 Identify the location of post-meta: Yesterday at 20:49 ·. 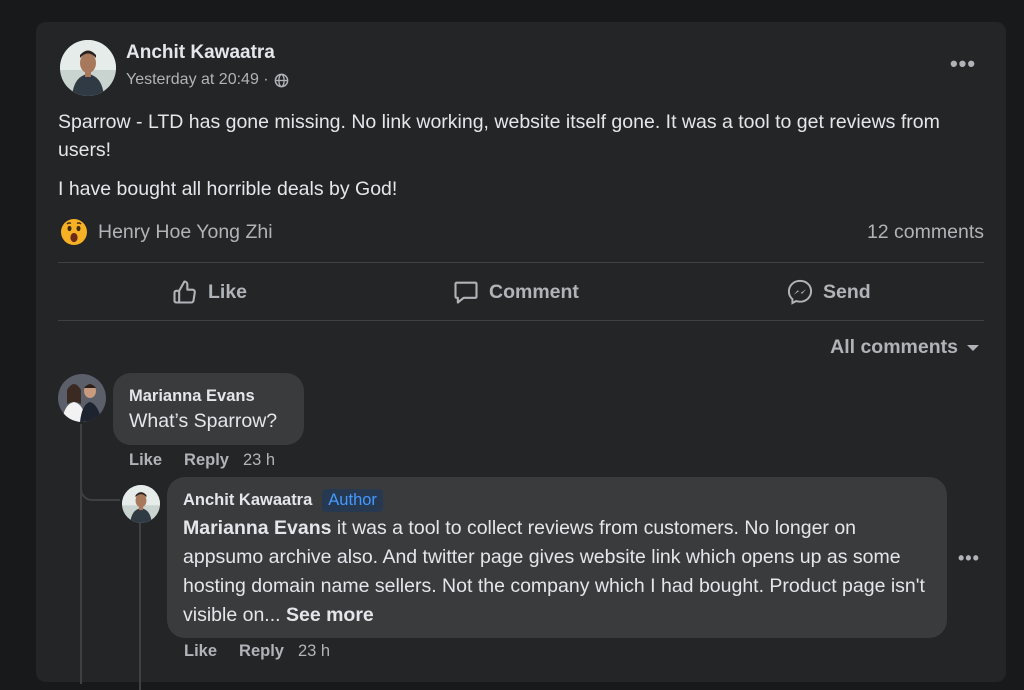
(207, 80).